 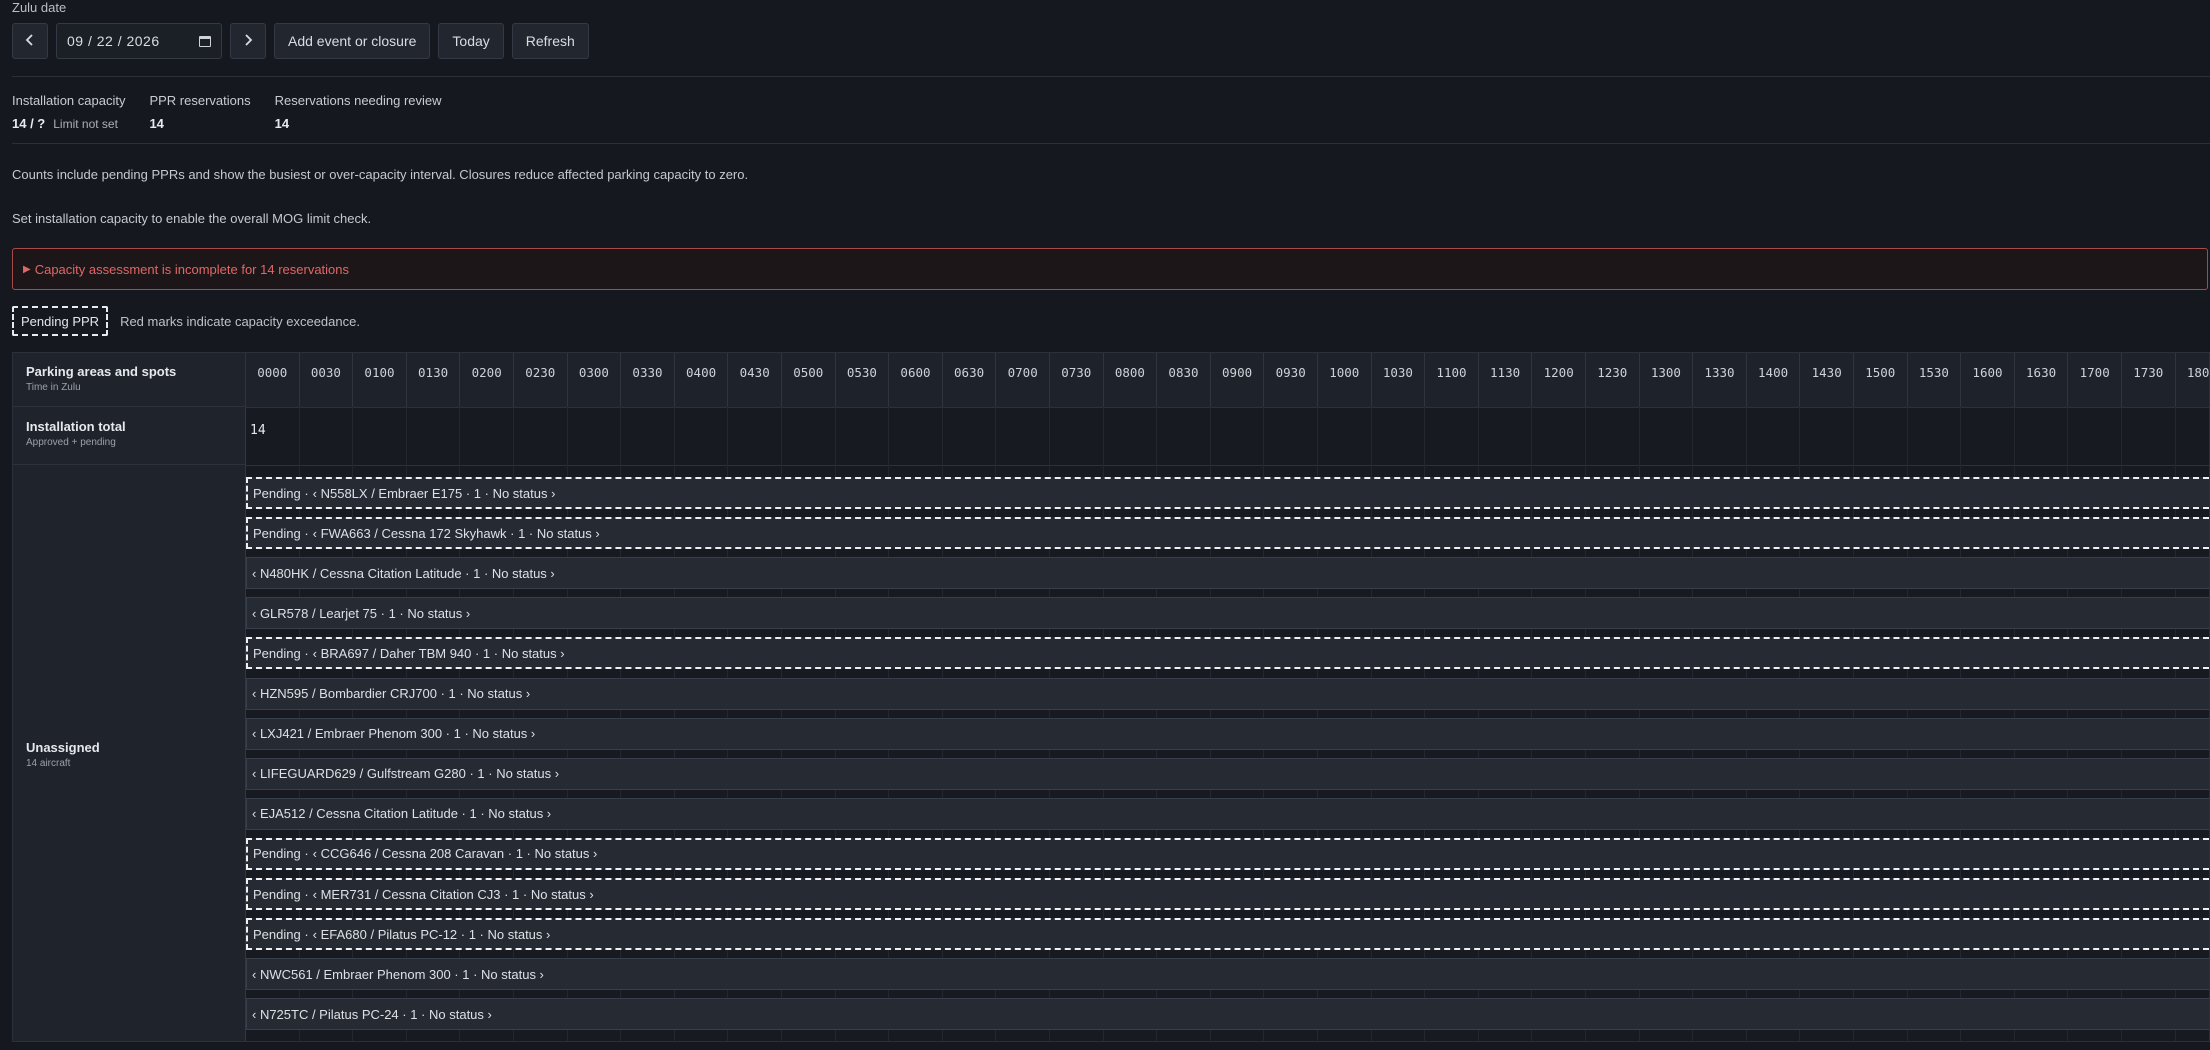 I want to click on zulu-date-input: 09 / 22 / 2026, so click(x=139, y=41).